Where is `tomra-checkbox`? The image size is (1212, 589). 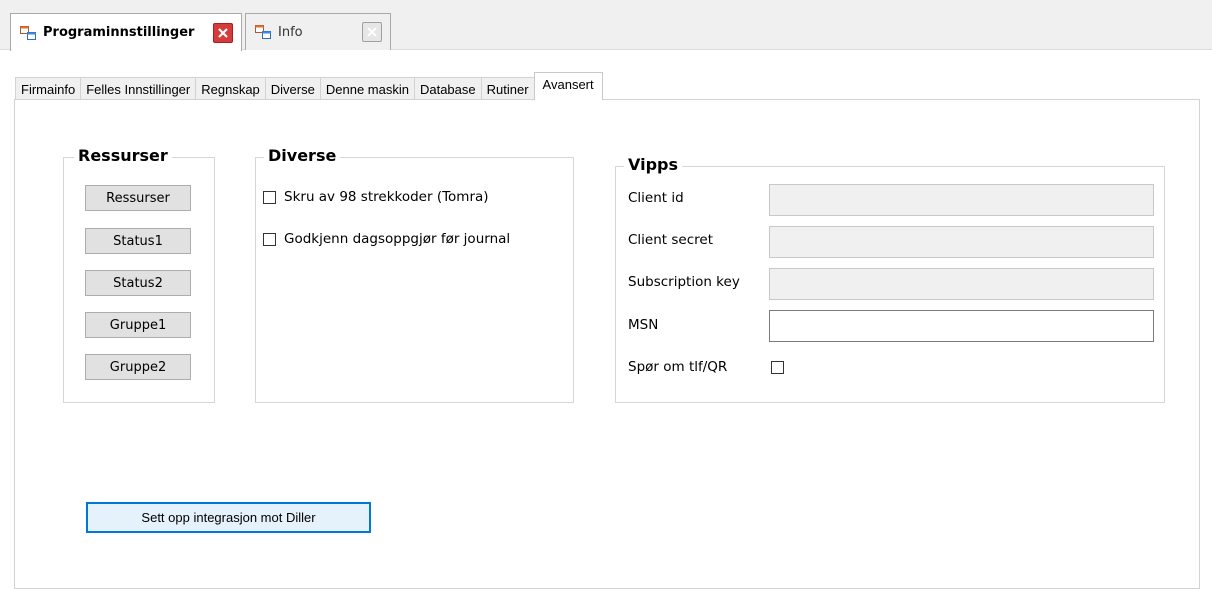 tomra-checkbox is located at coordinates (269, 197).